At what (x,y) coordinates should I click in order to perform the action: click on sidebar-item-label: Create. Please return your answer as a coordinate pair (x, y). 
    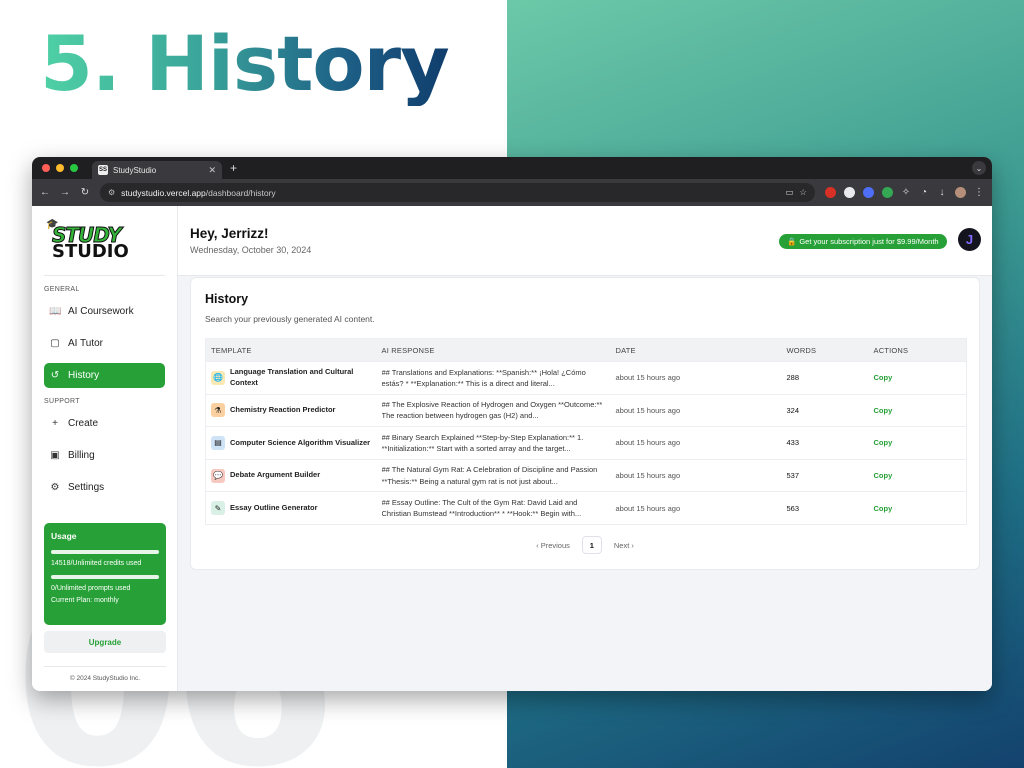
    Looking at the image, I should click on (83, 423).